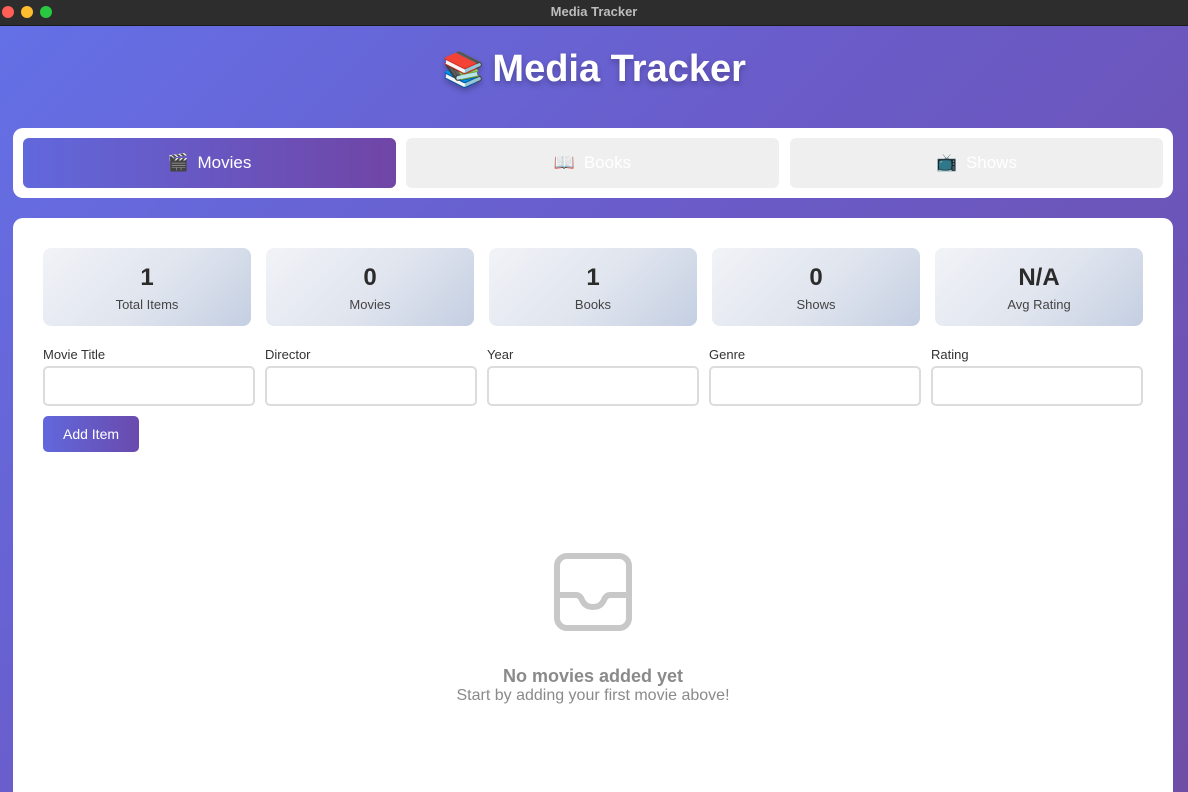  I want to click on books-logo-icon: 📚, so click(463, 70).